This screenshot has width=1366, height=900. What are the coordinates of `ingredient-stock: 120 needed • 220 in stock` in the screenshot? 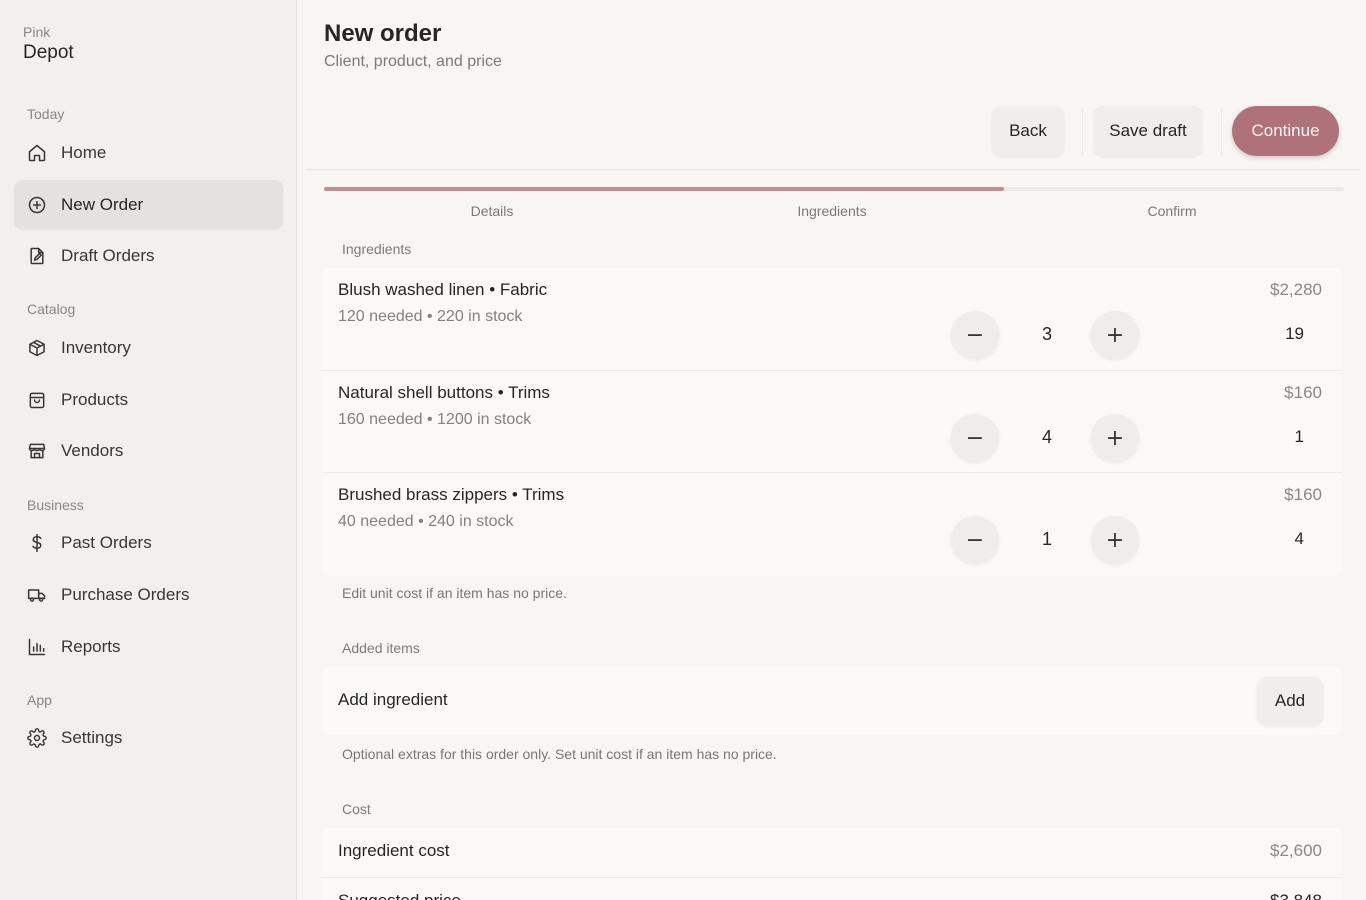 It's located at (430, 316).